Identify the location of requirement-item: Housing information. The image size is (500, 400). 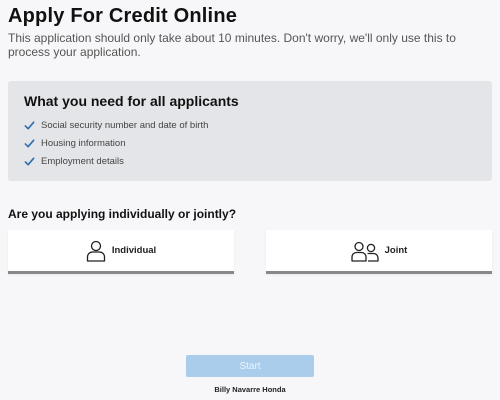
(116, 143).